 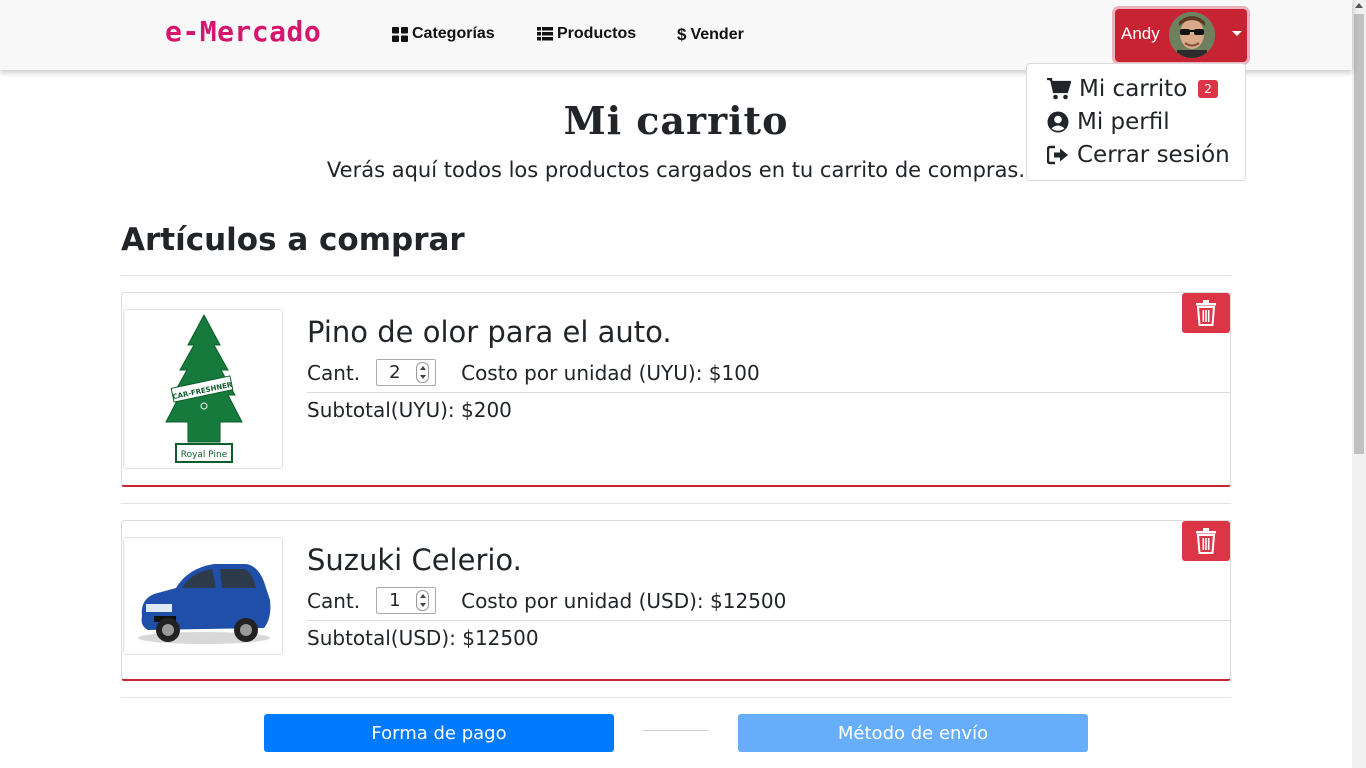 I want to click on subtotal: Subtotal(USD): $12500, so click(x=423, y=638).